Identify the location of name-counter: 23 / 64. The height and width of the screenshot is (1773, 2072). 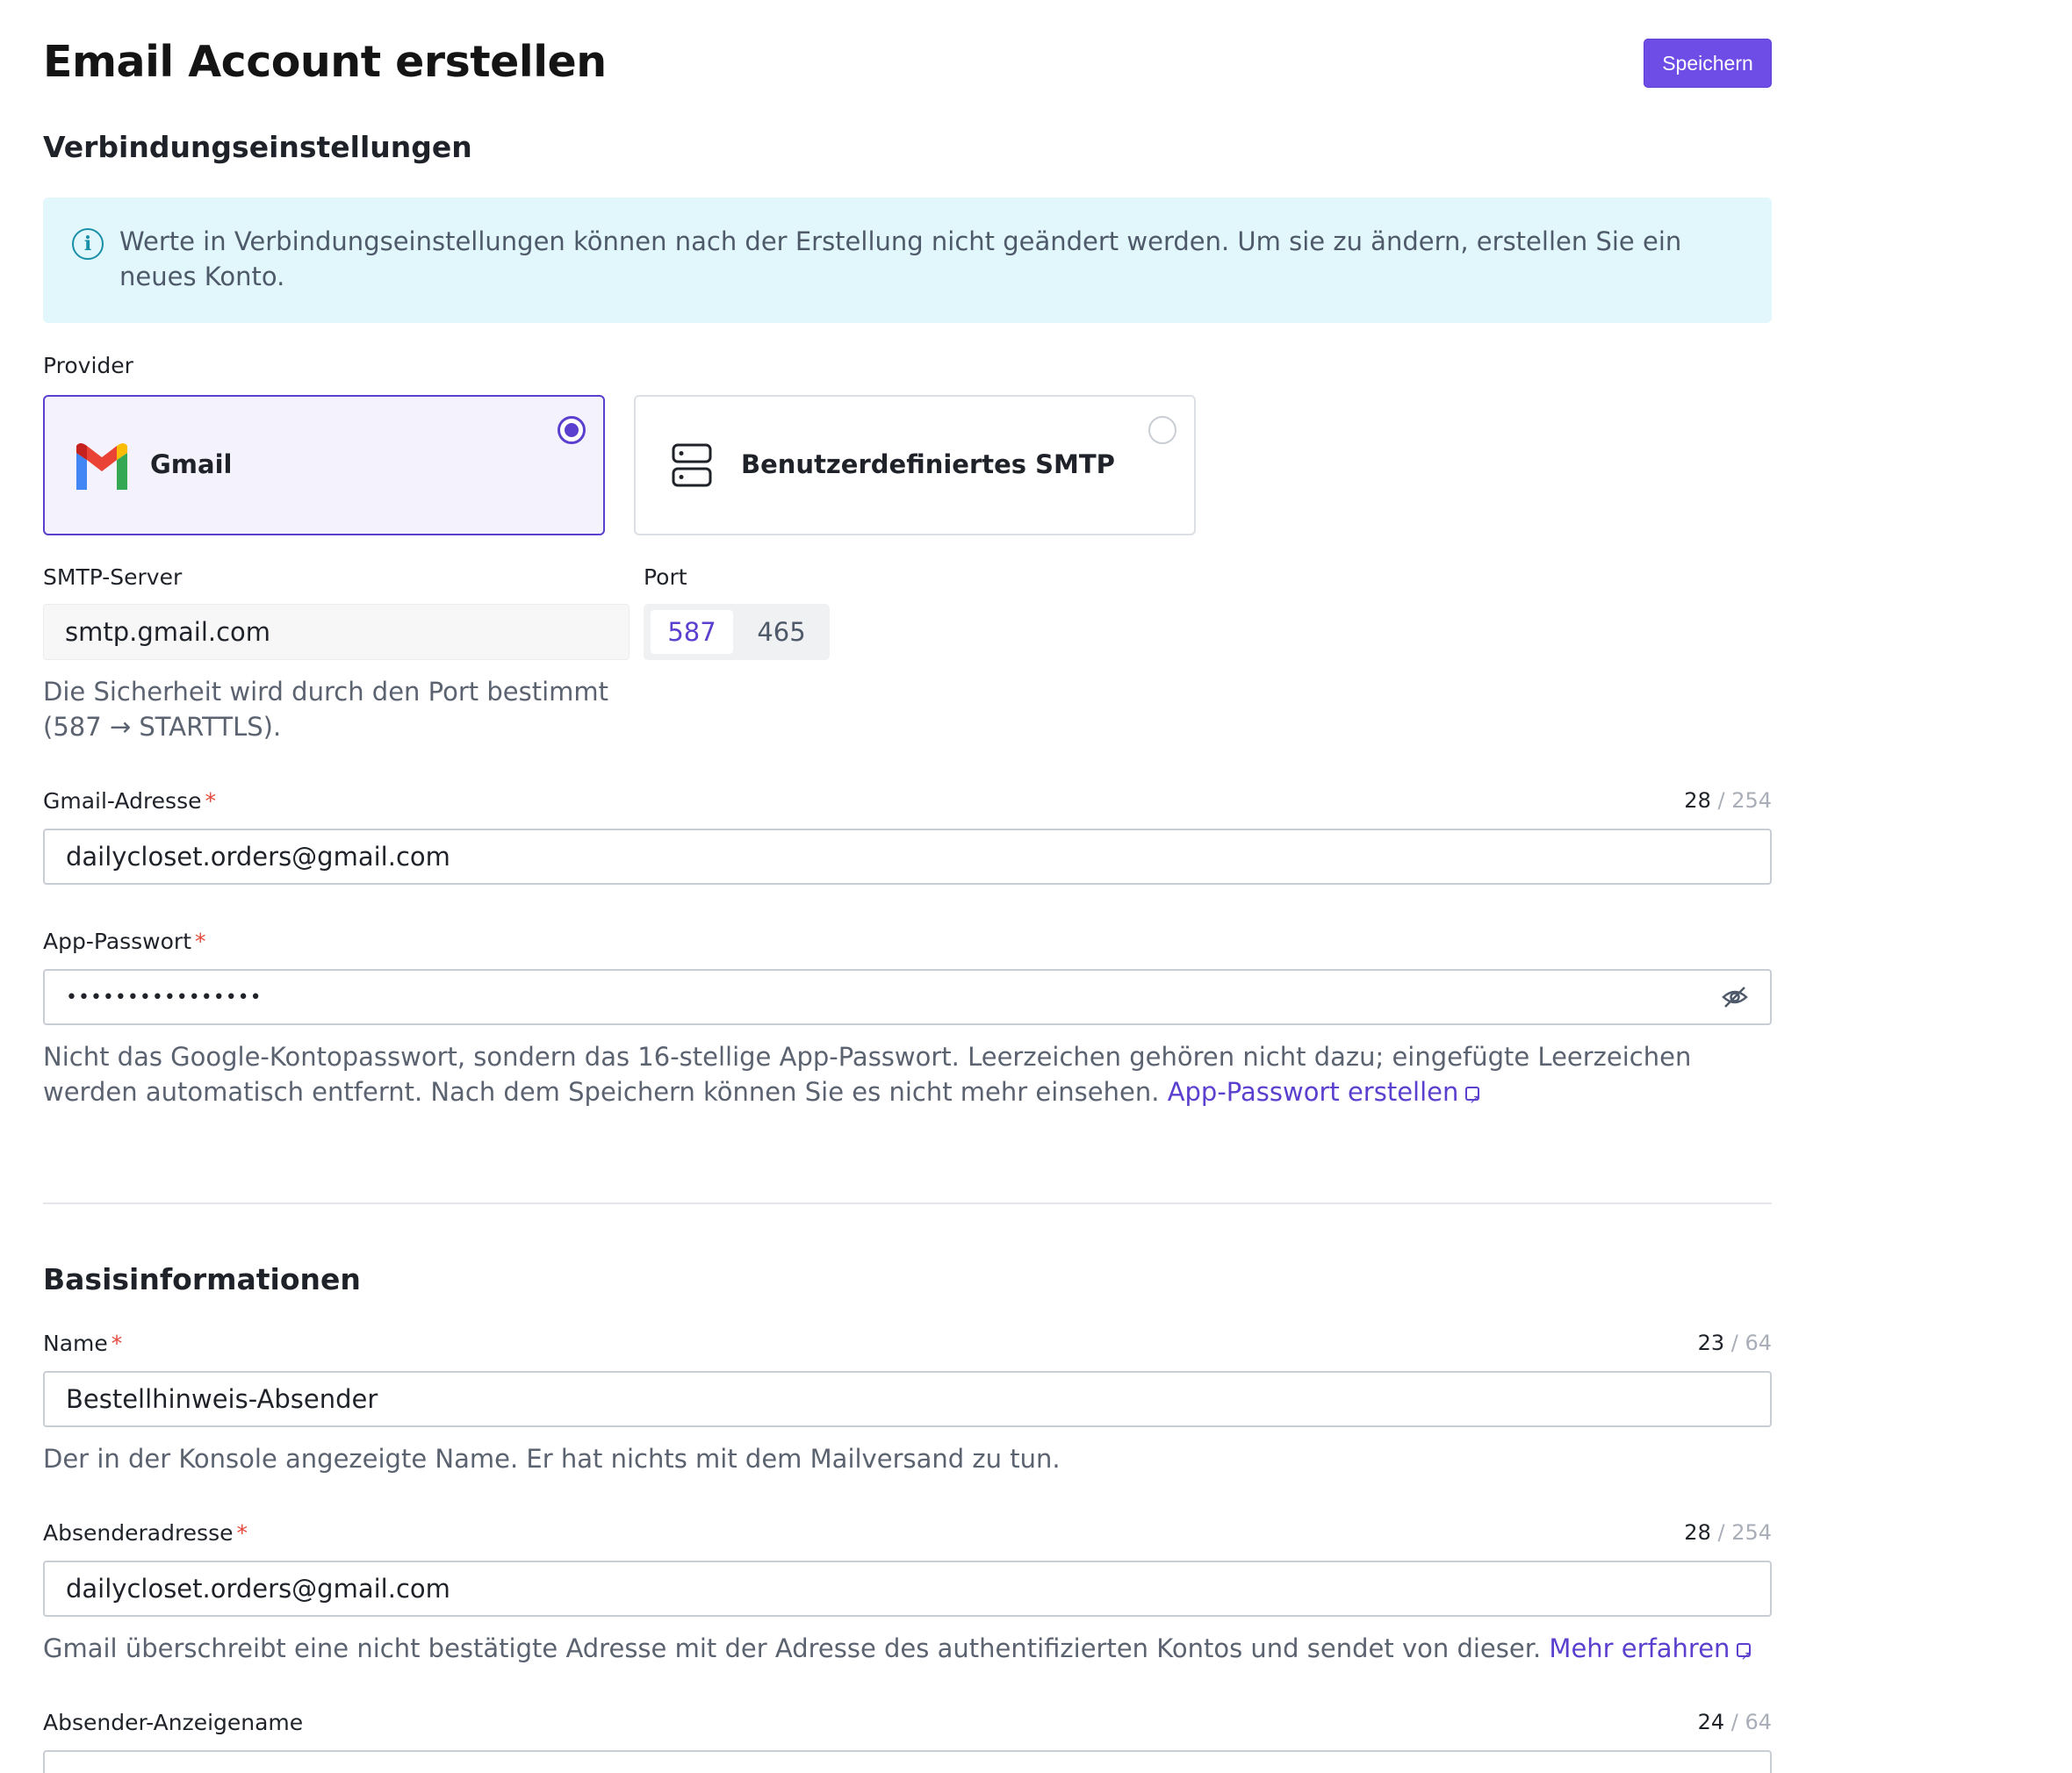
(1734, 1343).